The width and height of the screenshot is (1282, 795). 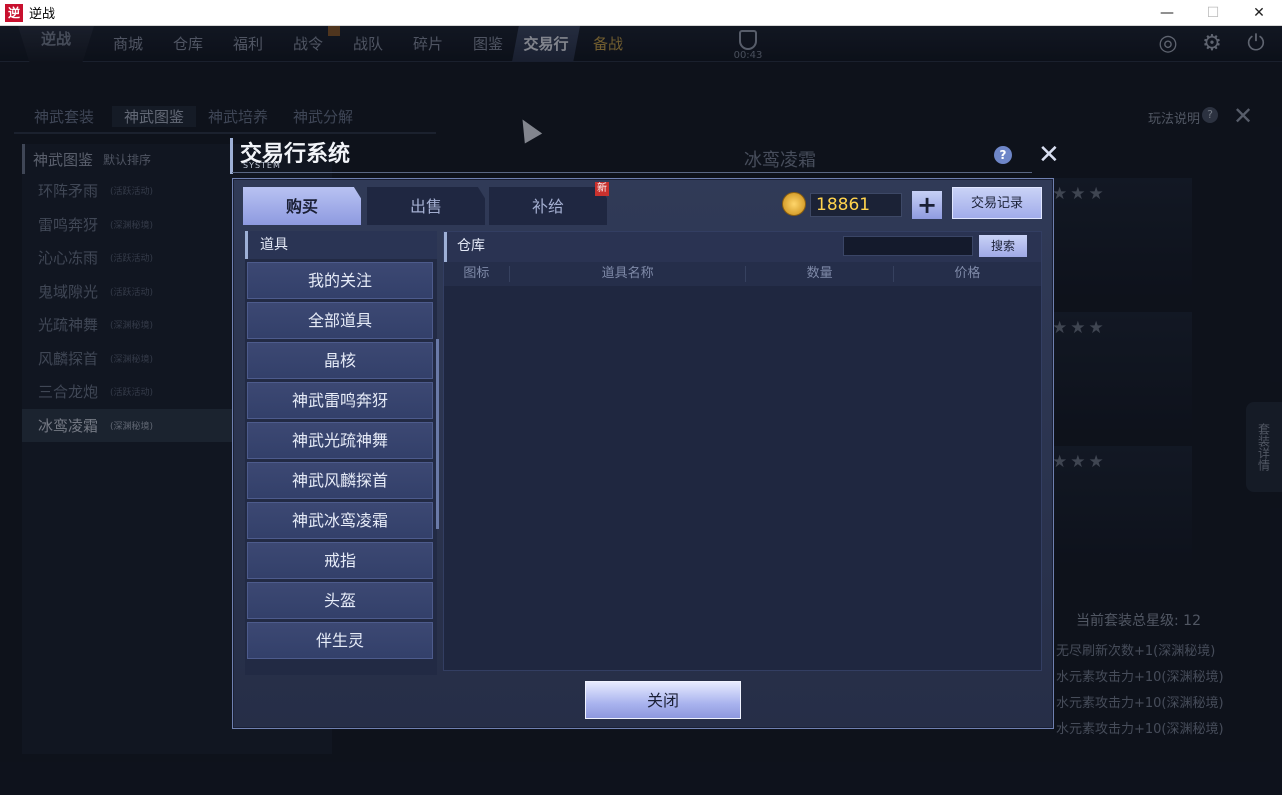 What do you see at coordinates (340, 600) in the screenshot?
I see `category-item: 头盔` at bounding box center [340, 600].